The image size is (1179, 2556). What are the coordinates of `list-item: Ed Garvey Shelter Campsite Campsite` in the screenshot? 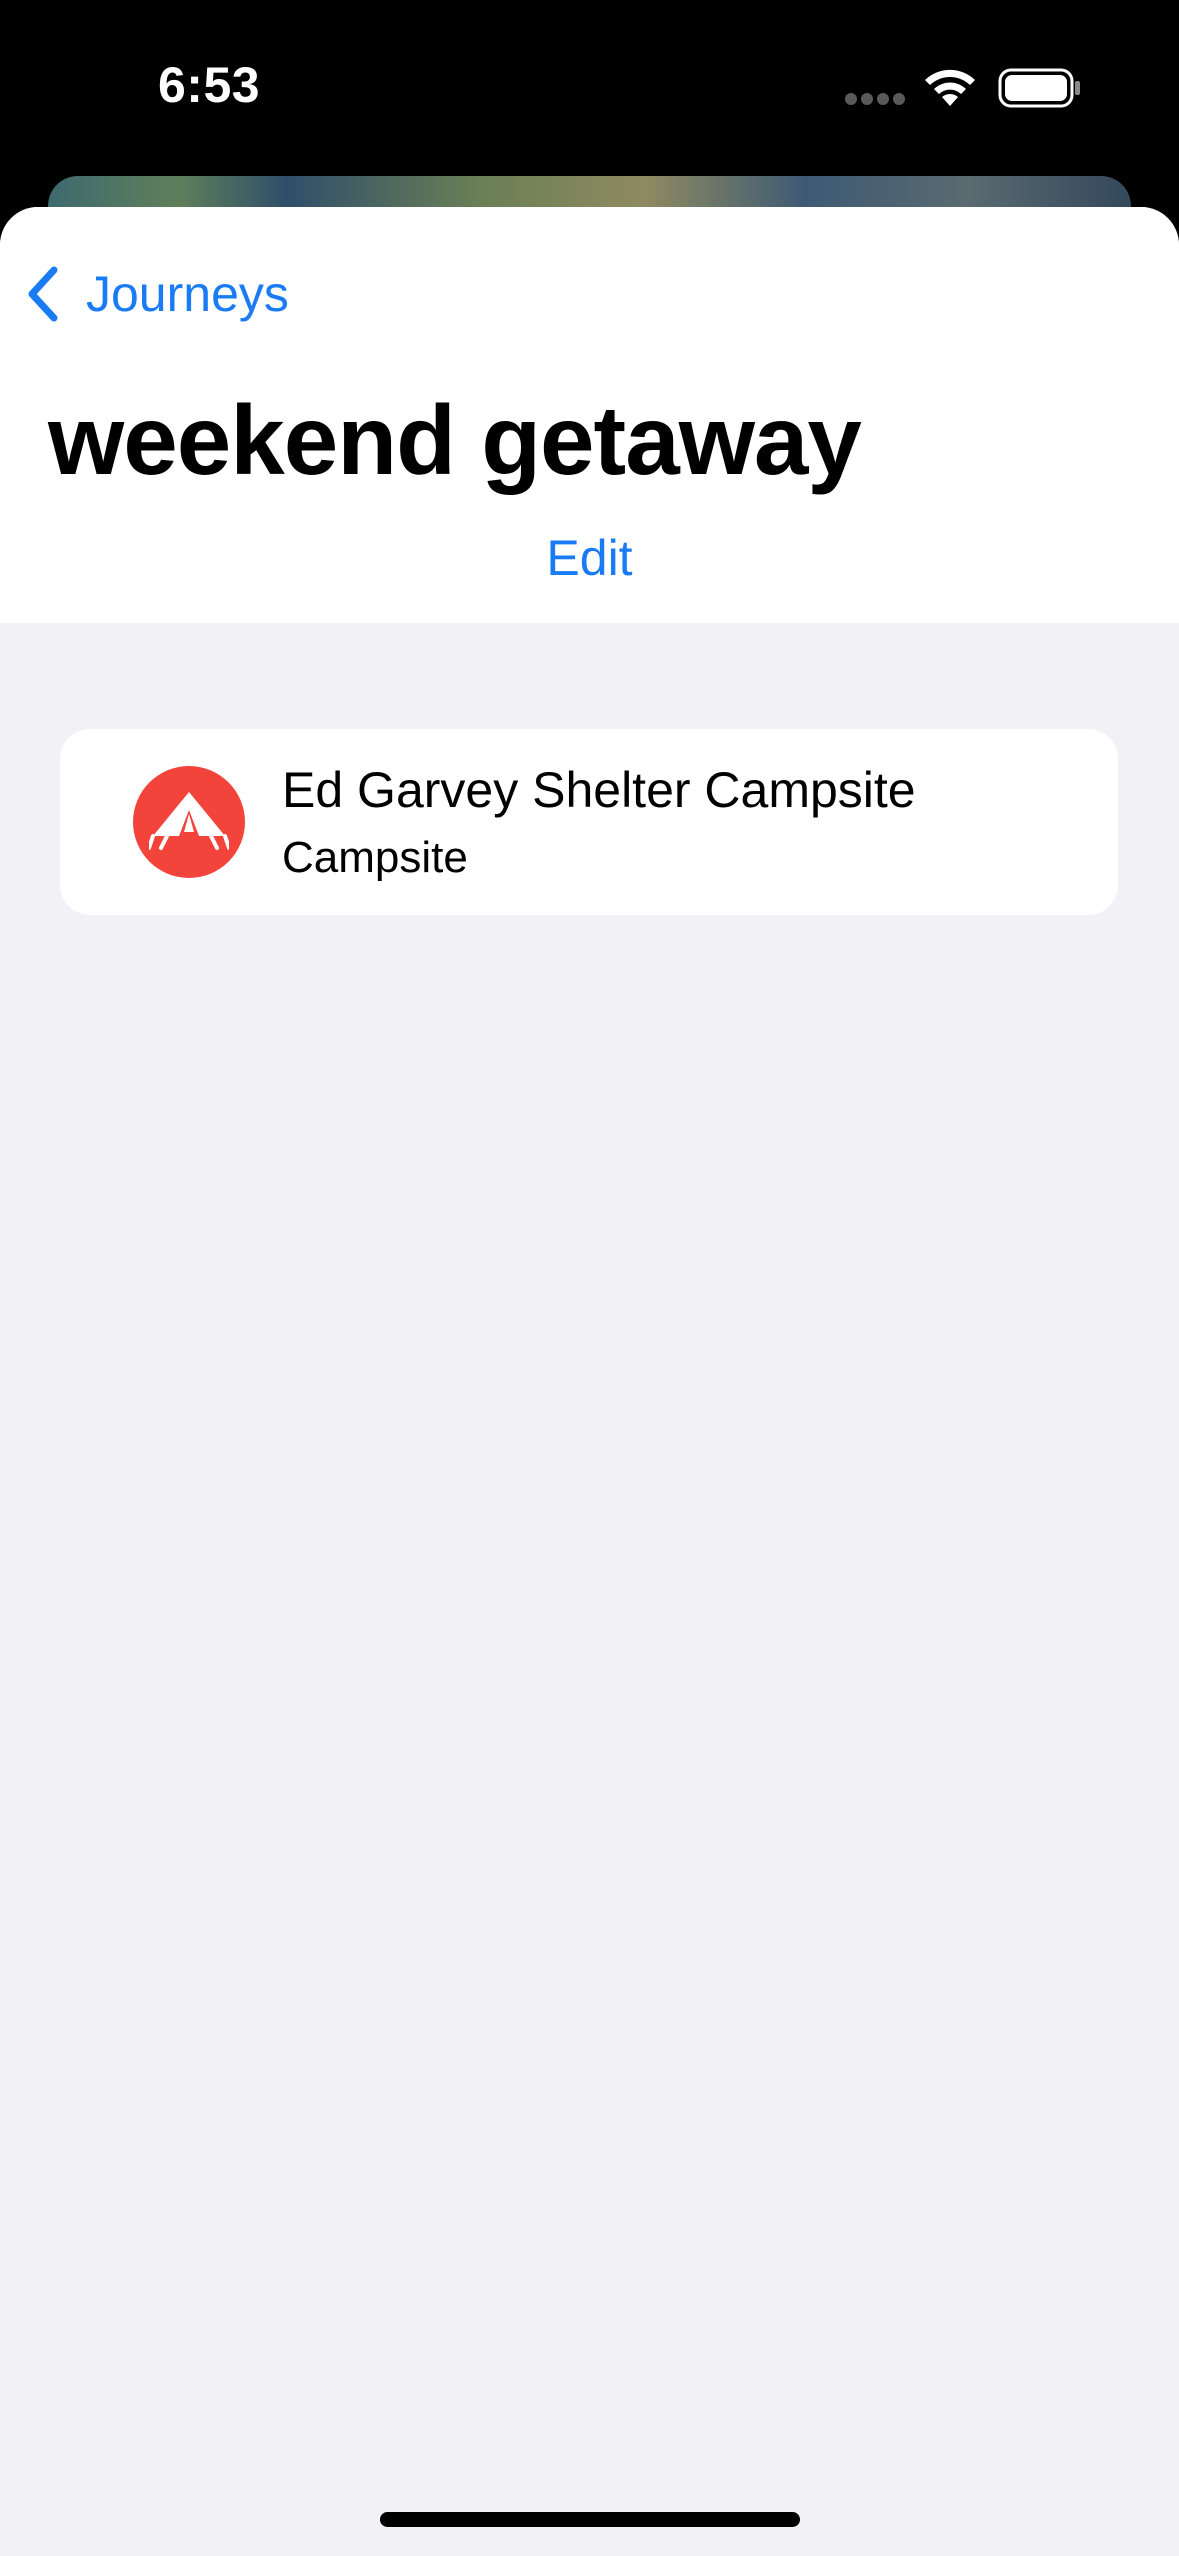 It's located at (589, 822).